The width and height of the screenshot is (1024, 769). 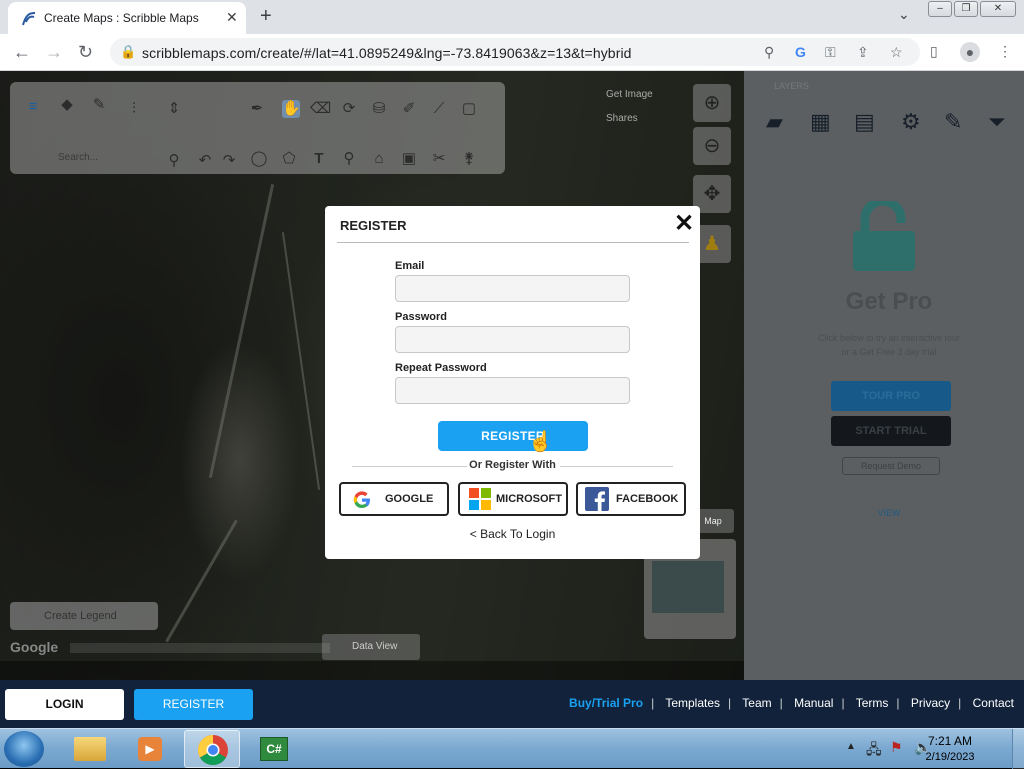 I want to click on reload-icon: ↻, so click(x=85, y=52).